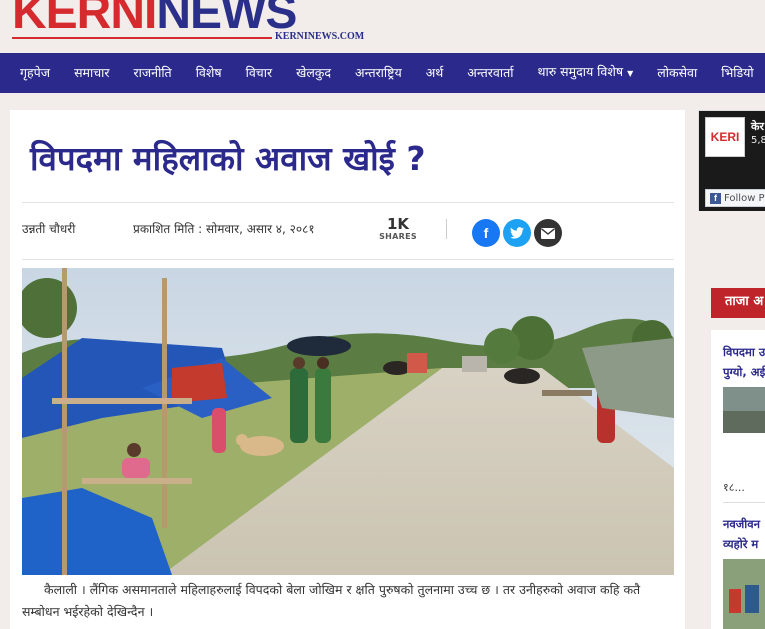 This screenshot has width=765, height=629. I want to click on latest-item-title: विपदमा उ, so click(744, 352).